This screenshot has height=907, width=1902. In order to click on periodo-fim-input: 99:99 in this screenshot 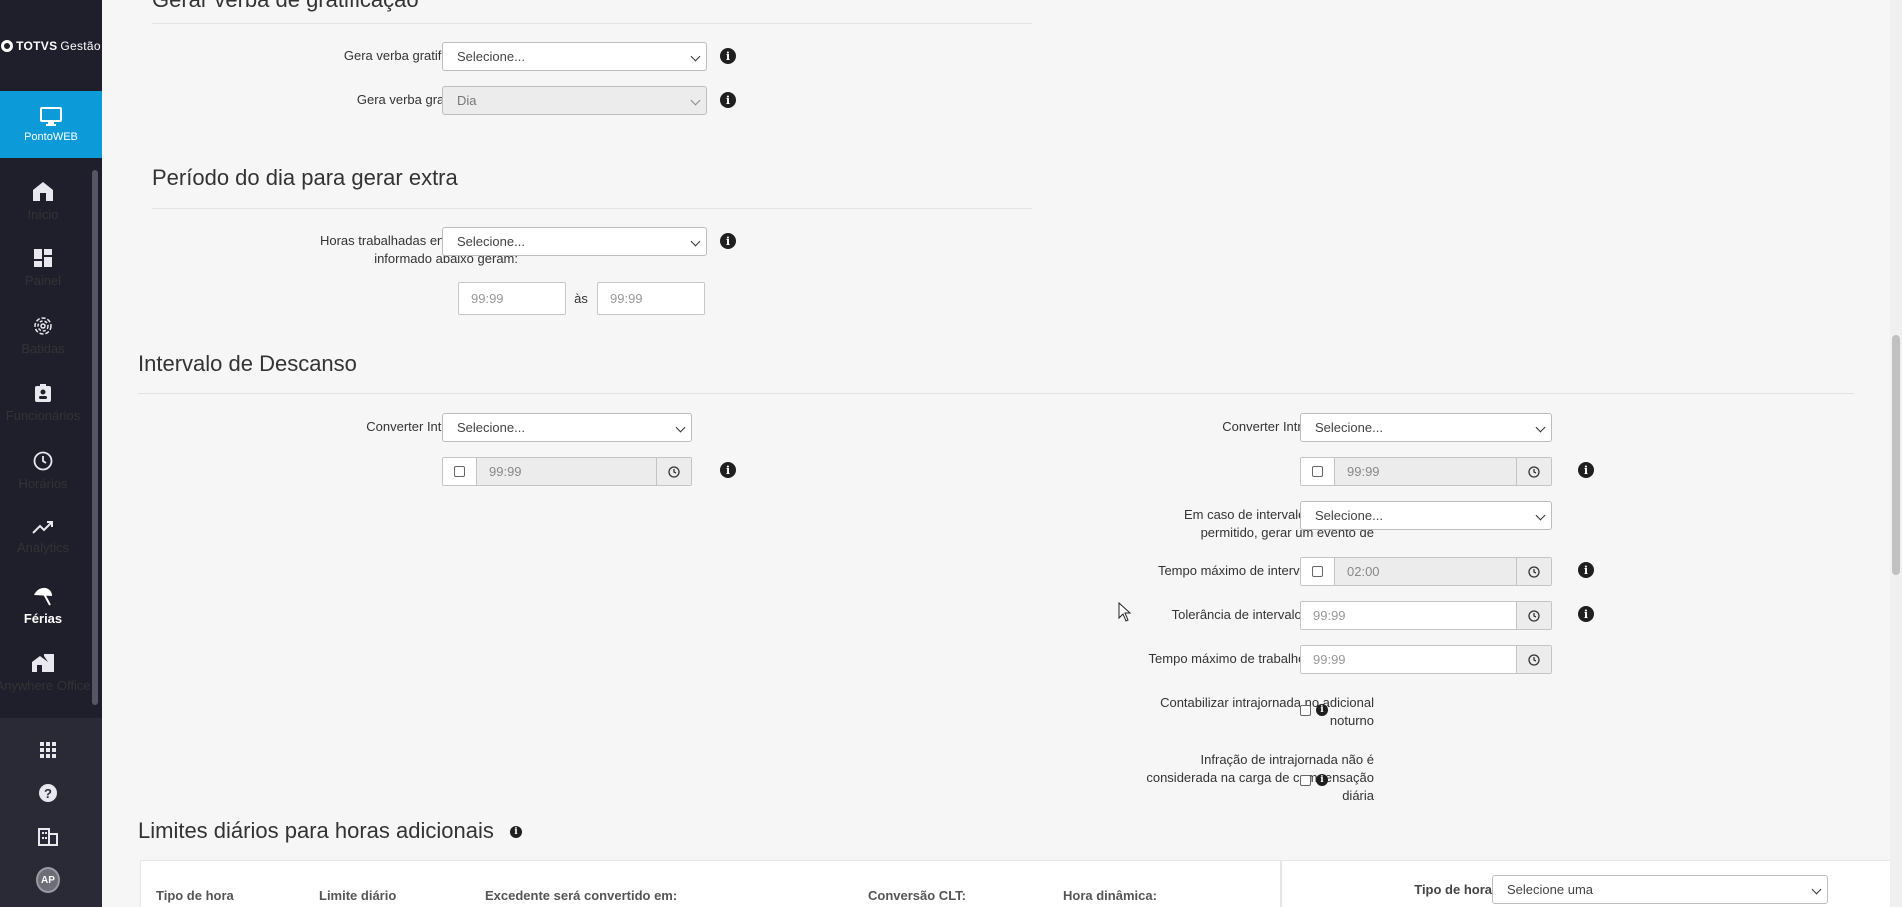, I will do `click(651, 298)`.